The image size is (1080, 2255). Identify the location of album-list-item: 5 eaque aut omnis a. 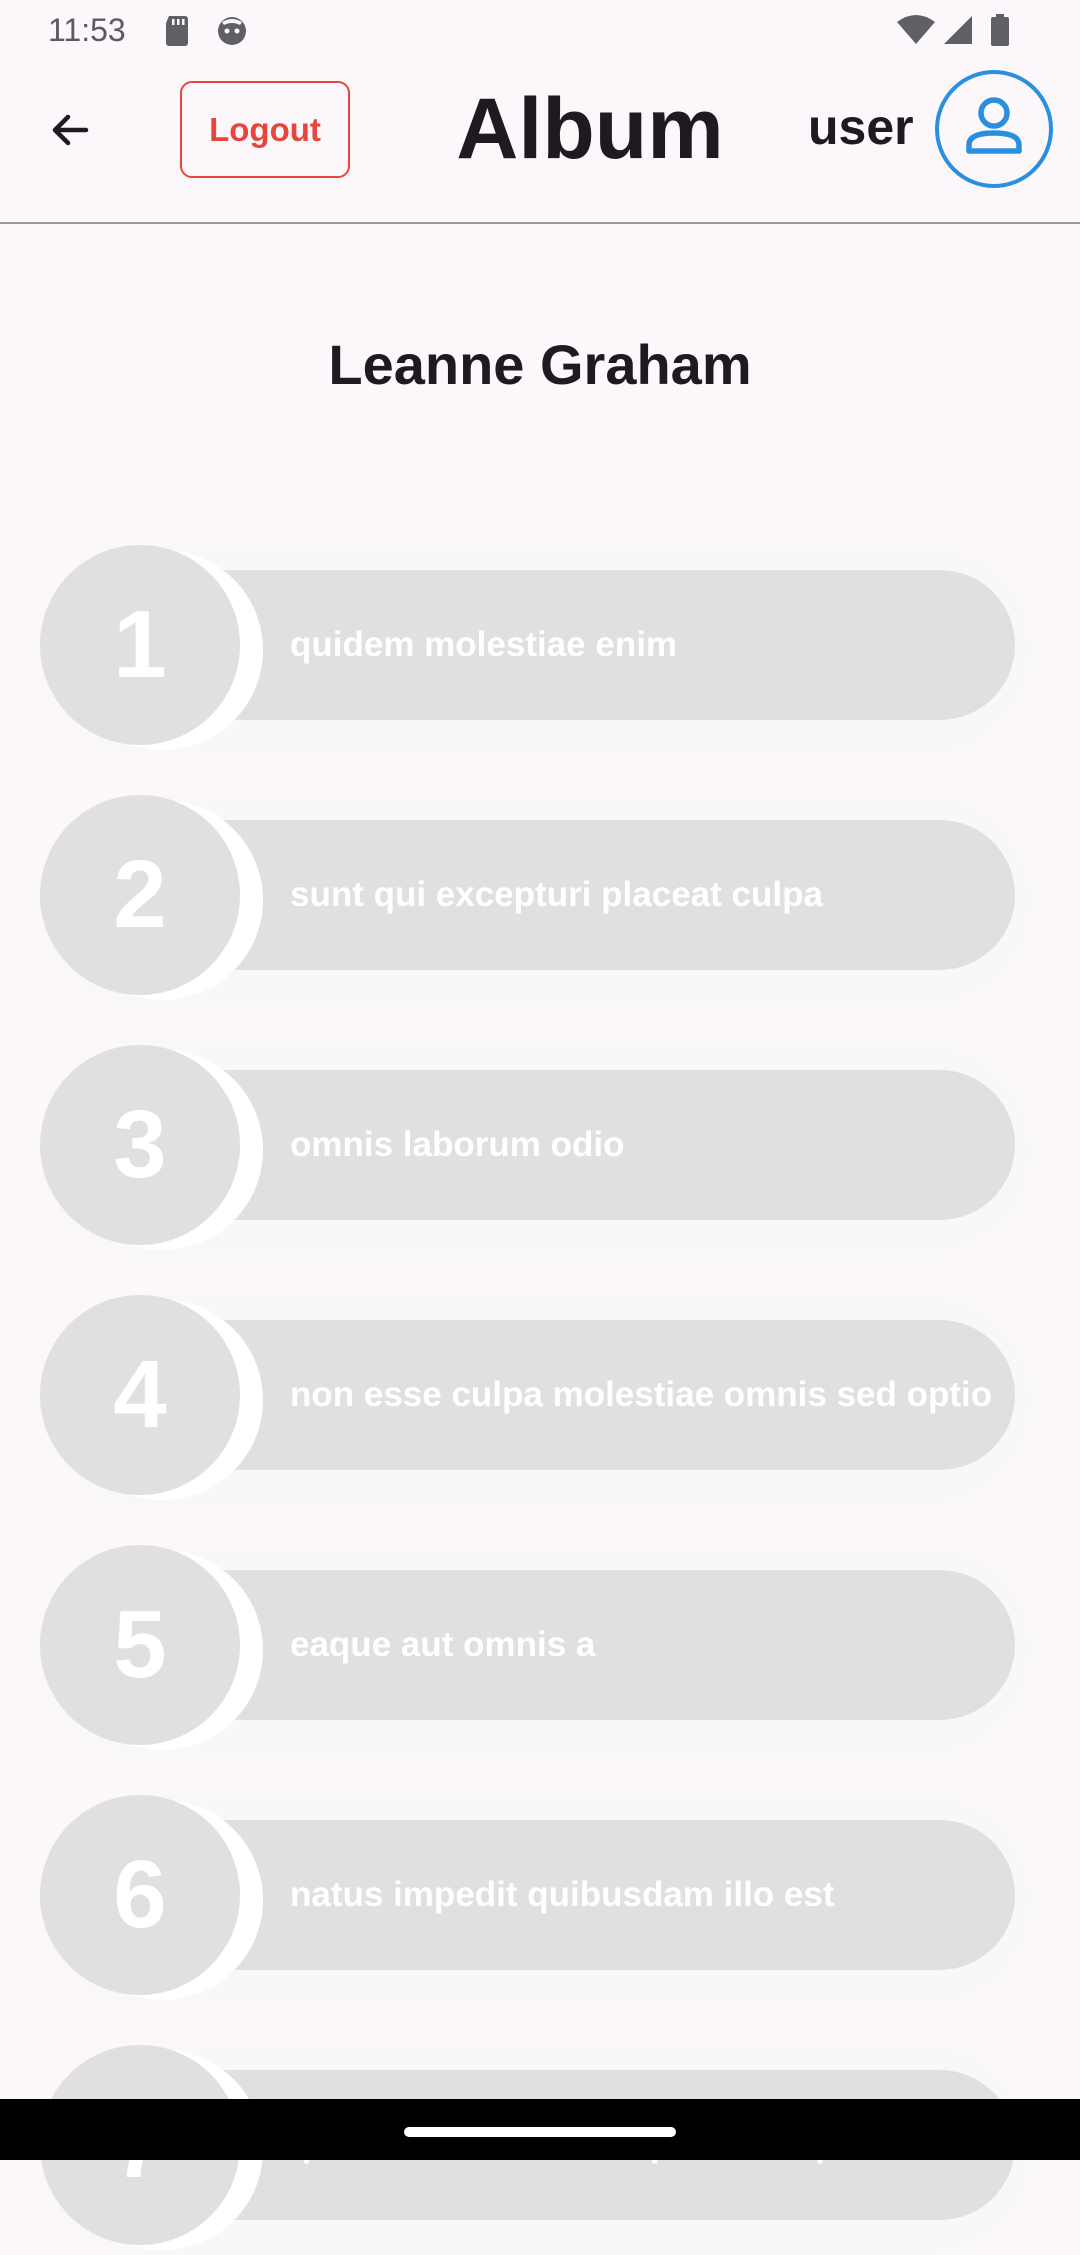
(540, 1650).